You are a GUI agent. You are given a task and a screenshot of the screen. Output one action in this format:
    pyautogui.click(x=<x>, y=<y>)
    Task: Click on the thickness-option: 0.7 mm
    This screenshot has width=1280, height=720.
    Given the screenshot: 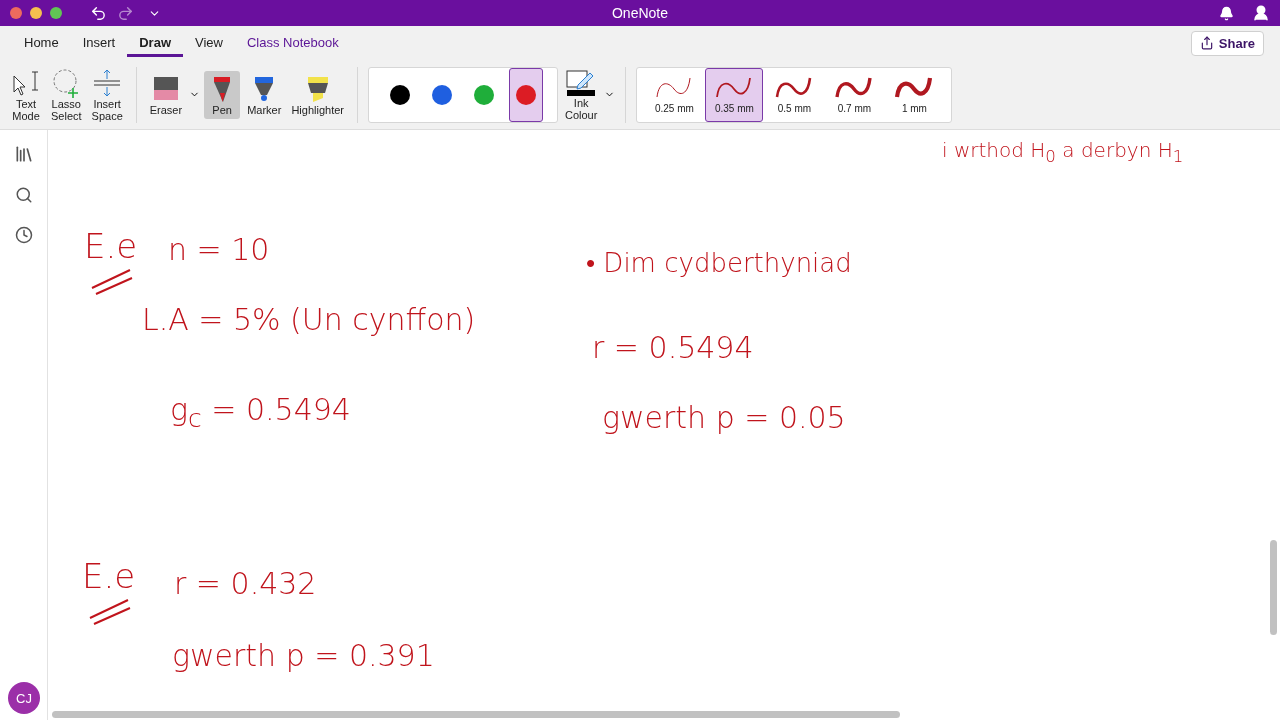 What is the action you would take?
    pyautogui.click(x=854, y=94)
    